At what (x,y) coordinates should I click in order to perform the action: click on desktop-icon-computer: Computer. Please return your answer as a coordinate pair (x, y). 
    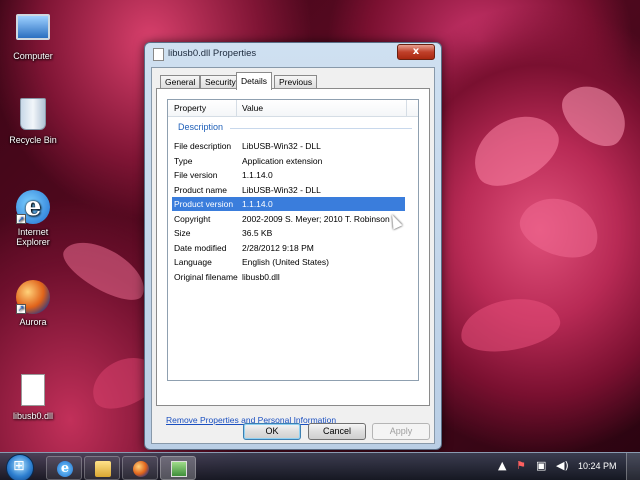
    Looking at the image, I should click on (33, 35).